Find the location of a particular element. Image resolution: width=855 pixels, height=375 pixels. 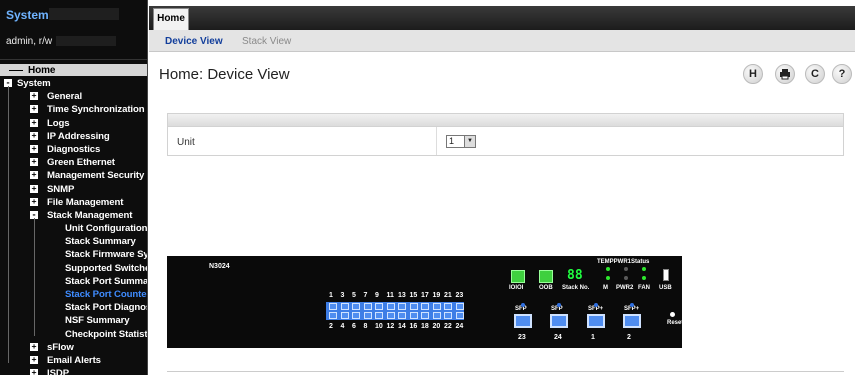

unit-panel: Unit 1 ▼ is located at coordinates (505, 134).